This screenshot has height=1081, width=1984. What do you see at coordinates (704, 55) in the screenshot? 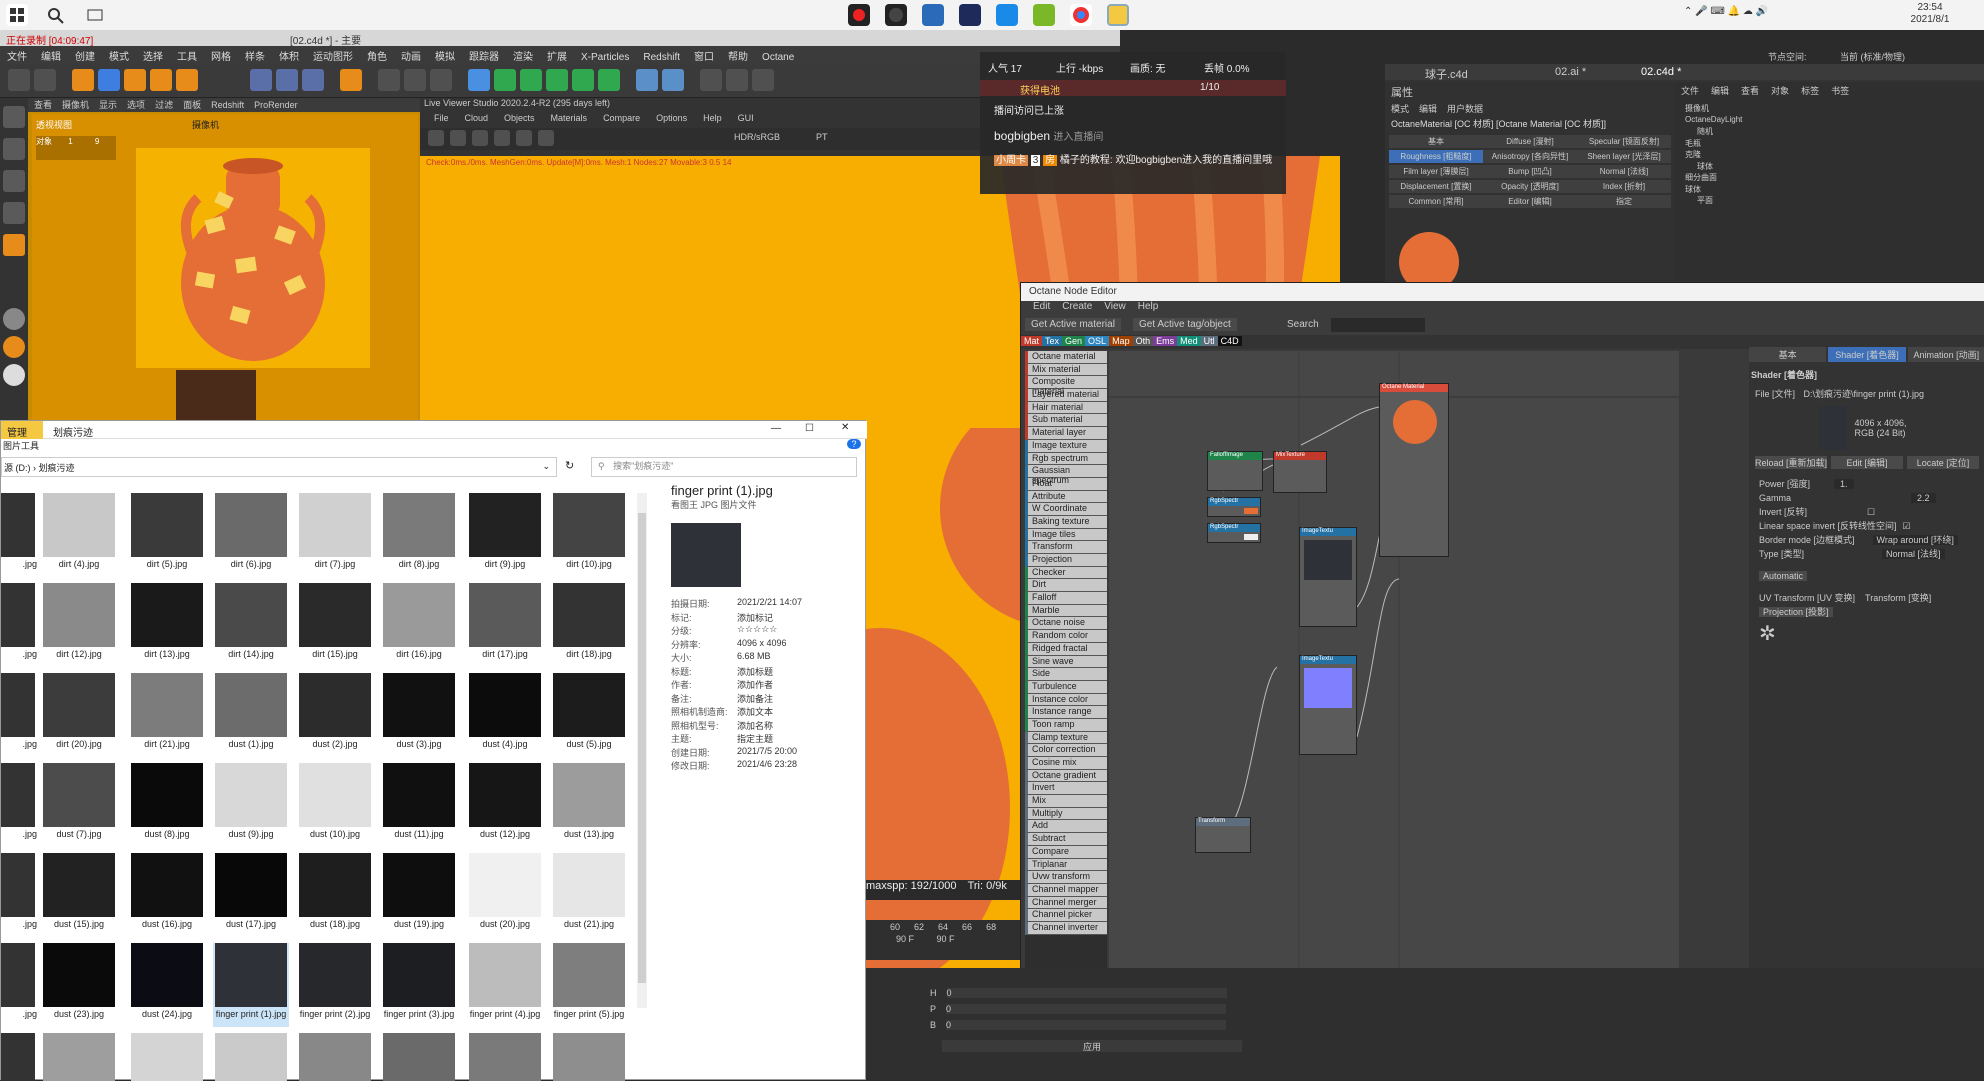
I see `menu-item: 窗口` at bounding box center [704, 55].